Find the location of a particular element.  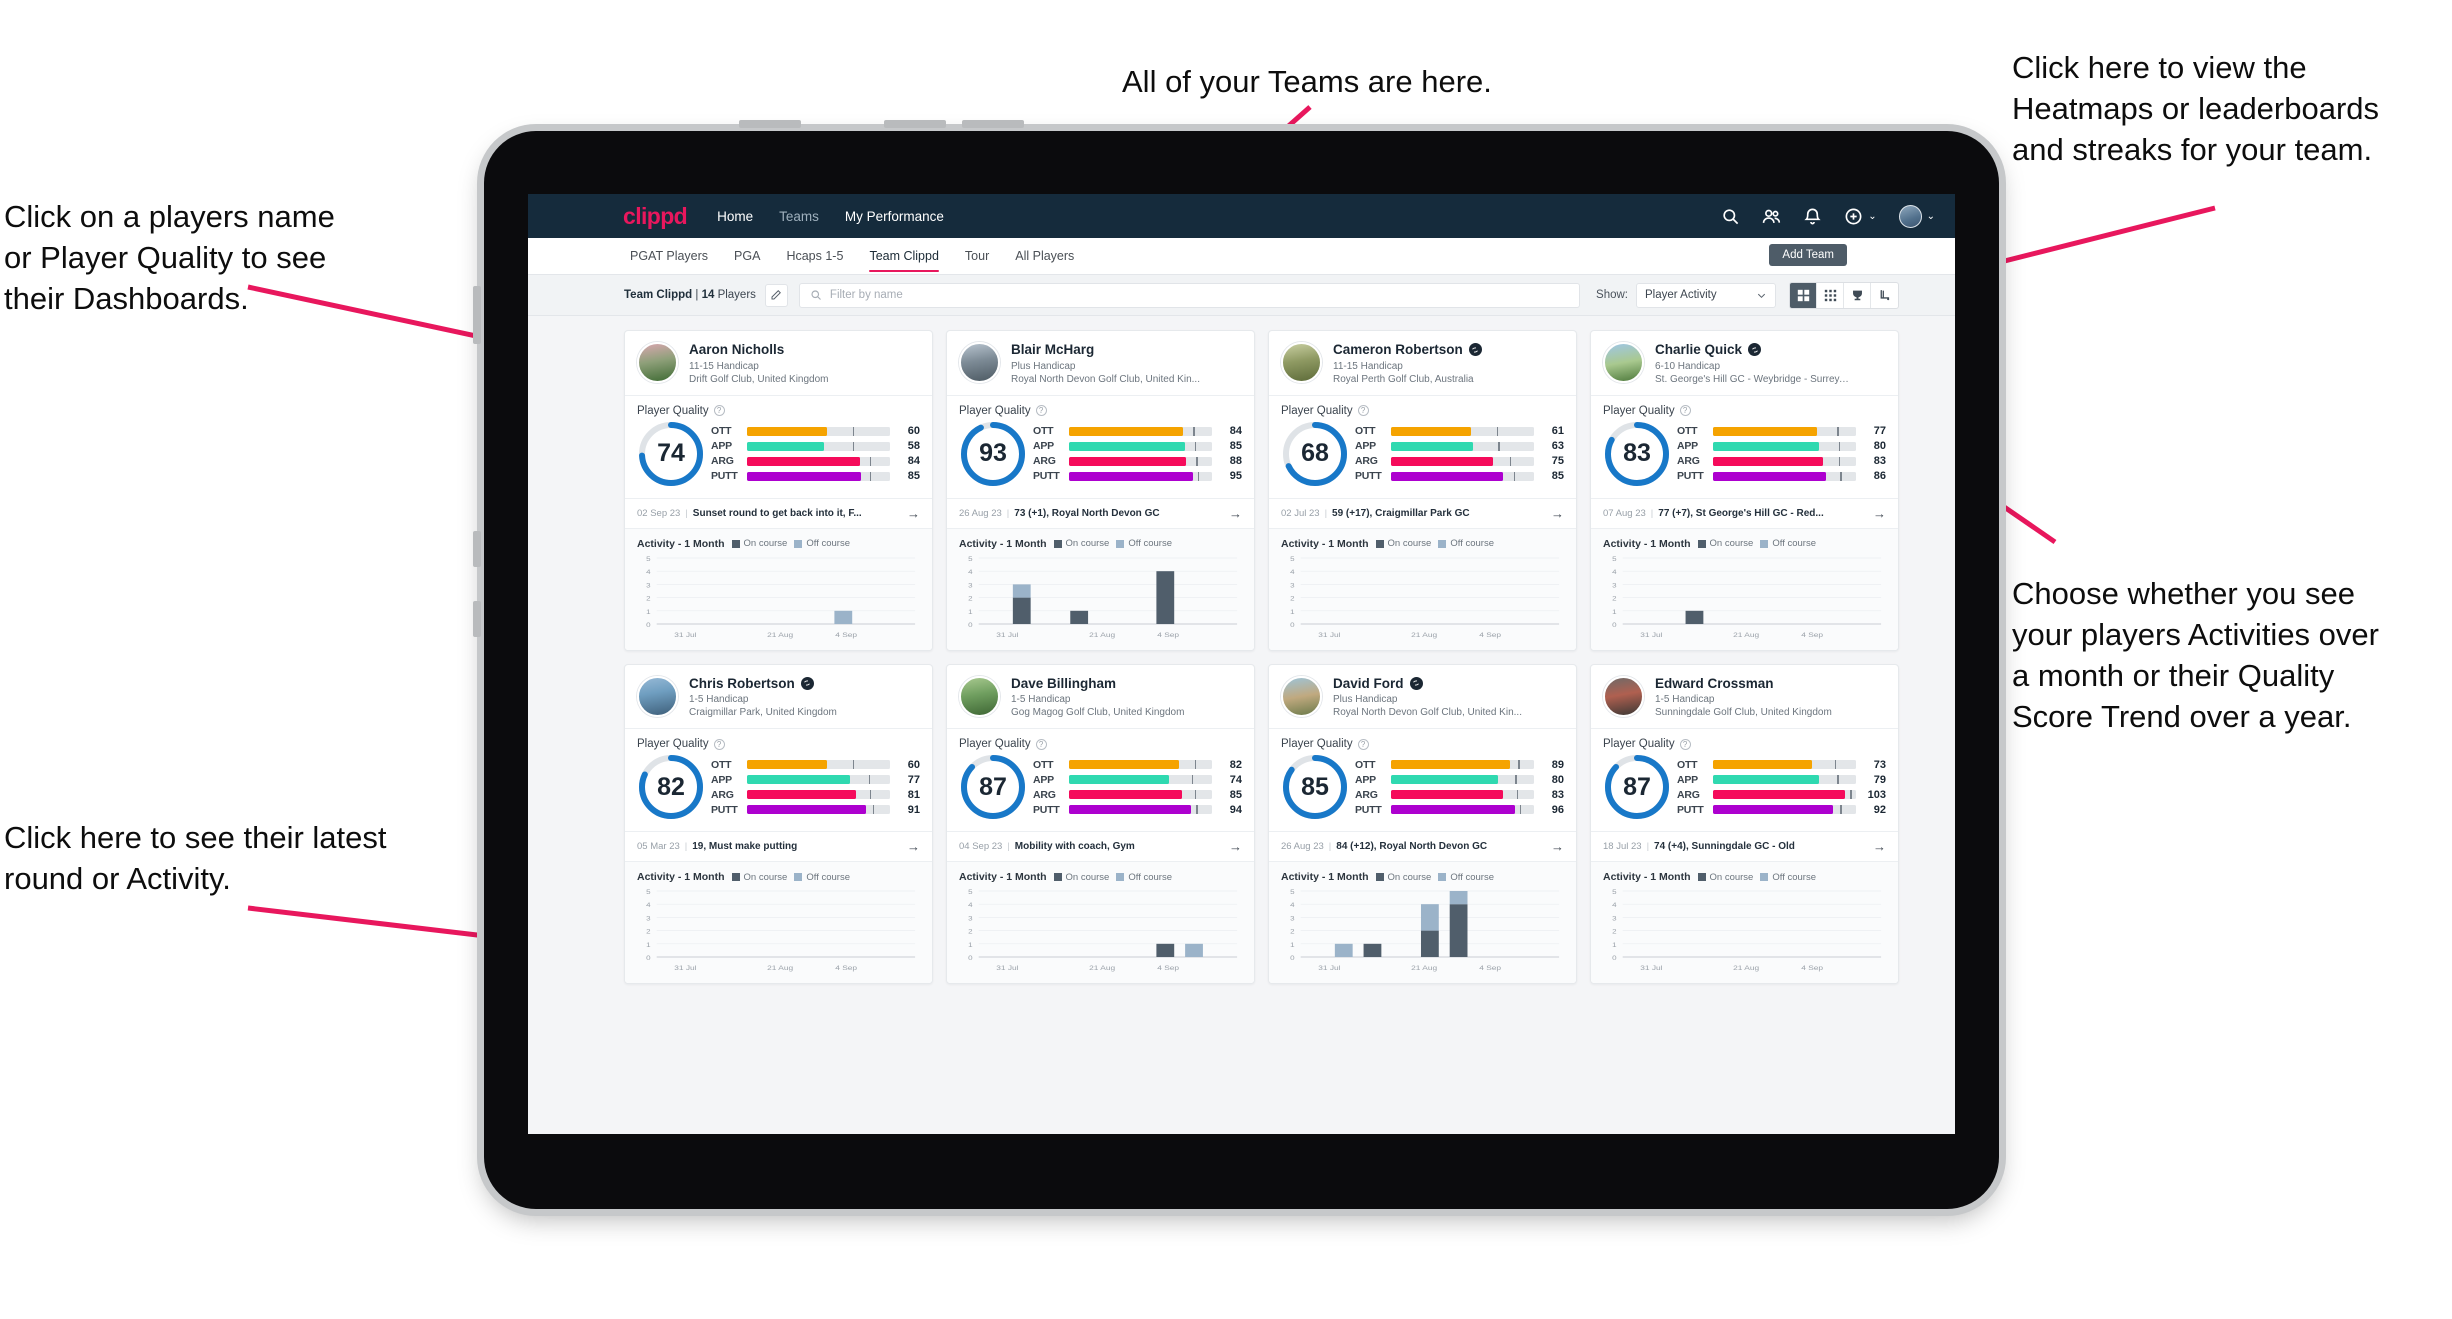

player-name: Edward Crossman is located at coordinates (1714, 684).